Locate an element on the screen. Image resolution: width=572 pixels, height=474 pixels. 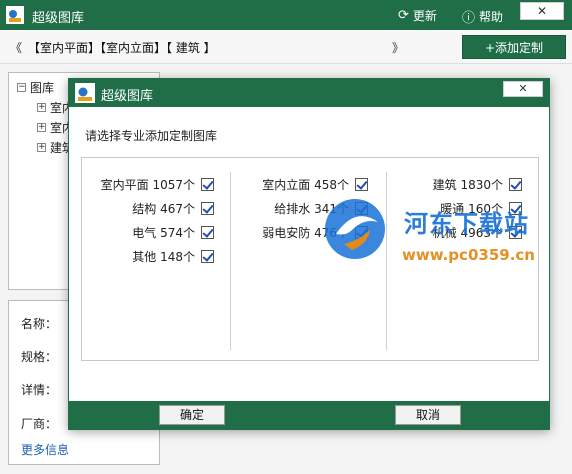
dialog-close-button: ✕ is located at coordinates (523, 89).